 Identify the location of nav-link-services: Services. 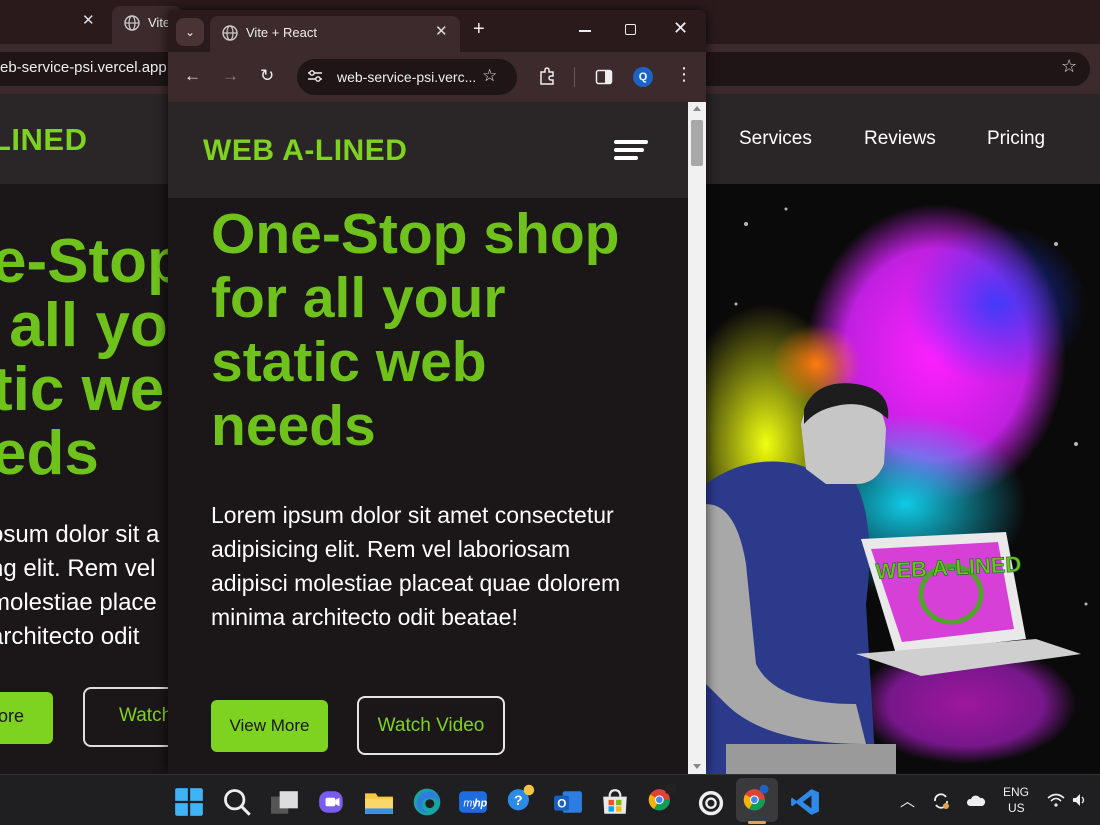
(775, 139).